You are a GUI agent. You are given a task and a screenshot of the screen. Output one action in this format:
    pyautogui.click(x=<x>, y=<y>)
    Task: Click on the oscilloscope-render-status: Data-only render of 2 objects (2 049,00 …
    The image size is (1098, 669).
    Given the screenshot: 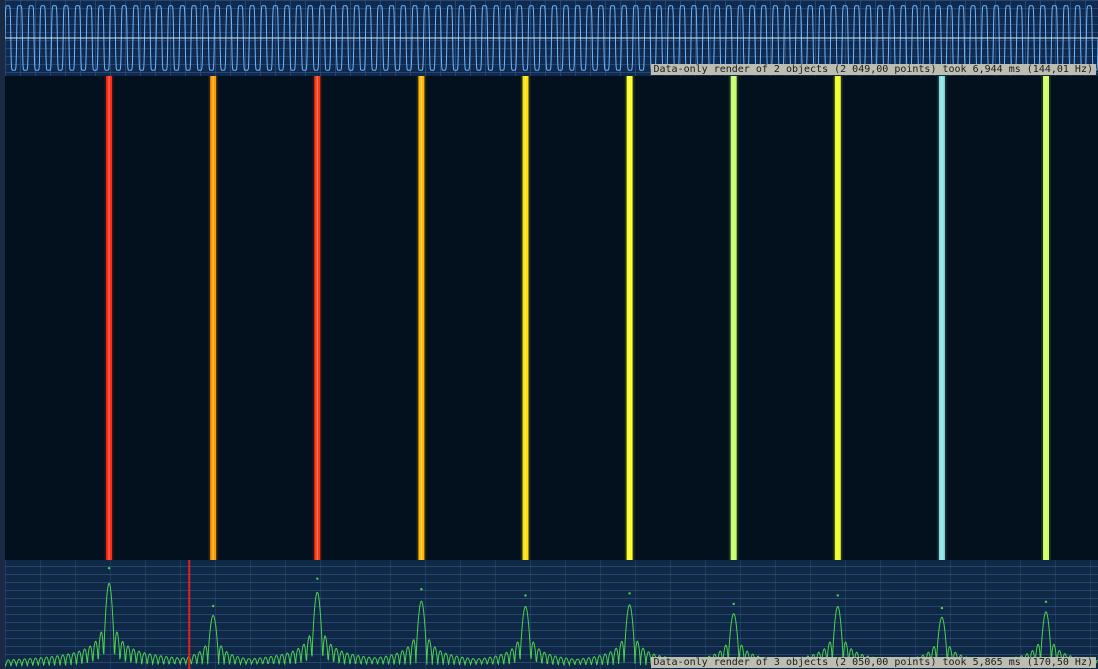 What is the action you would take?
    pyautogui.click(x=873, y=69)
    